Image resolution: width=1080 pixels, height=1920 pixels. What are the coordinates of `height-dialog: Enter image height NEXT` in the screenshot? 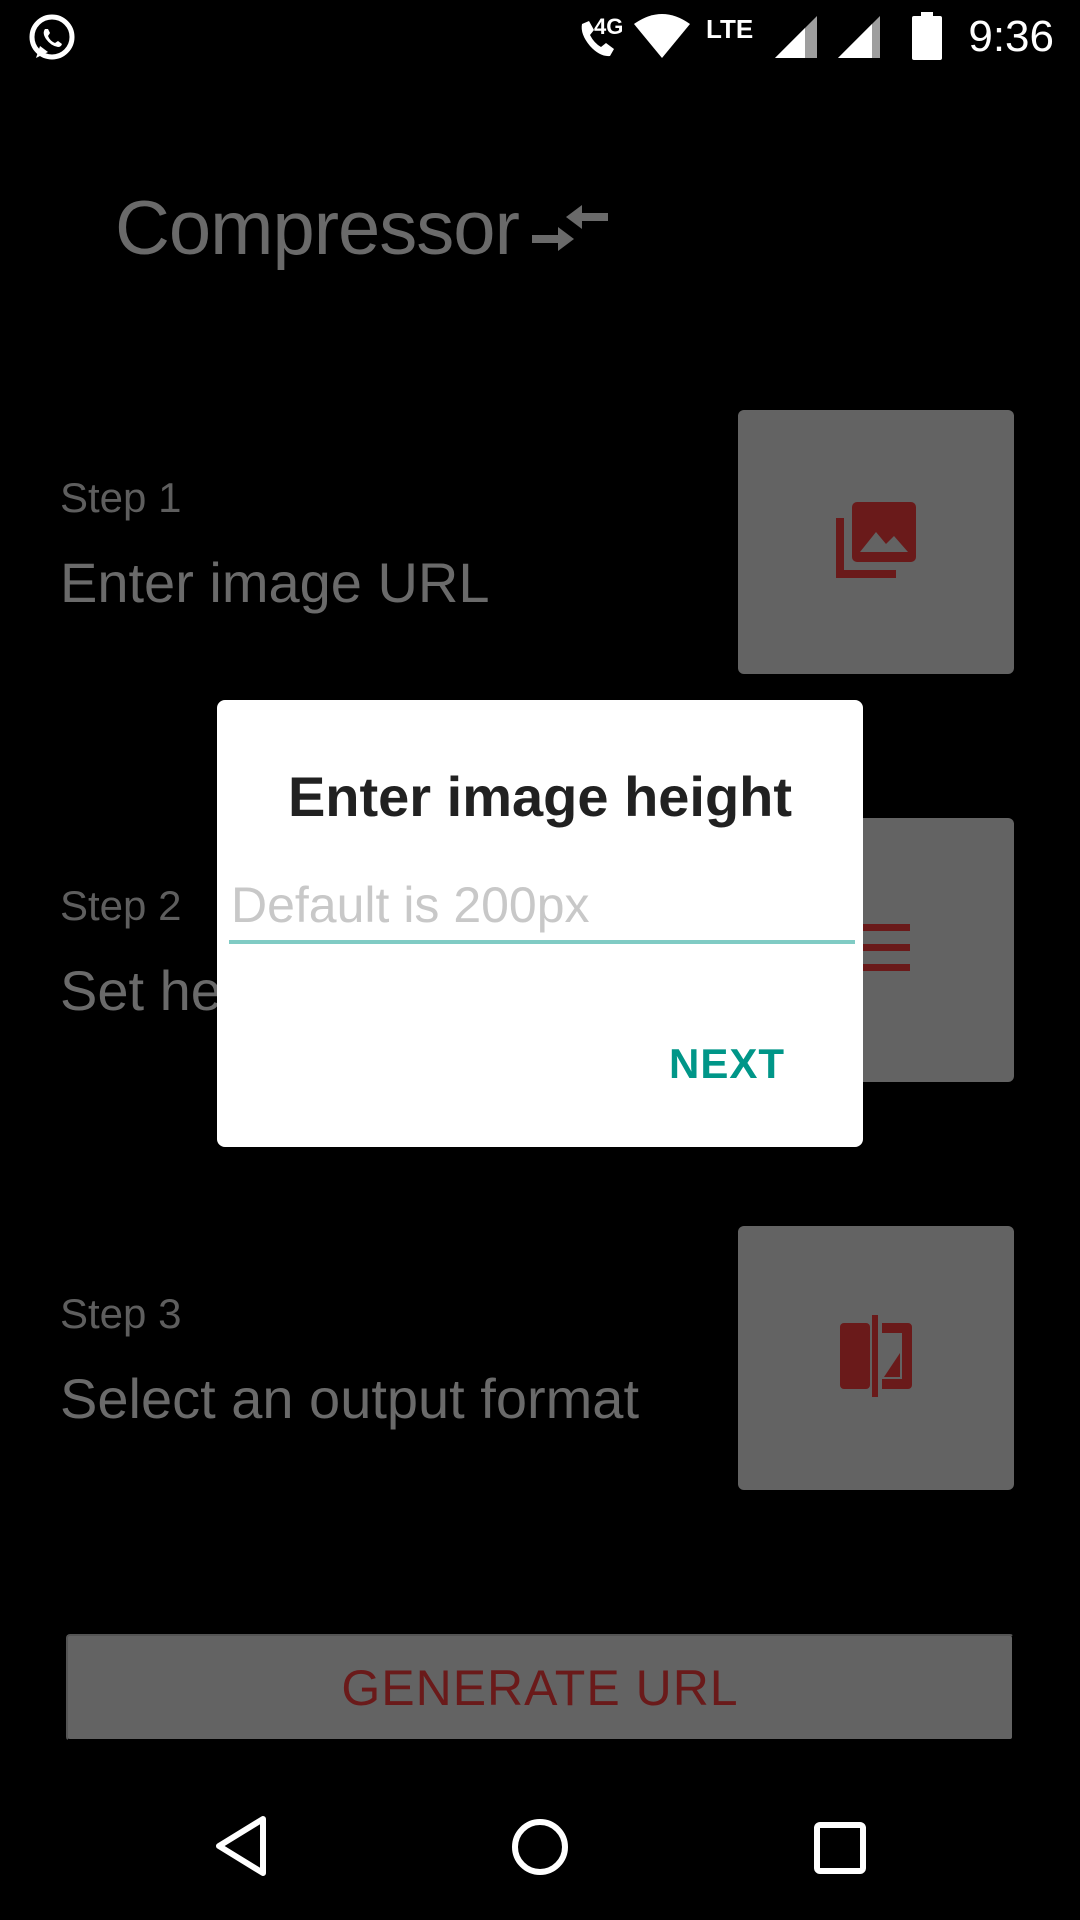 It's located at (540, 923).